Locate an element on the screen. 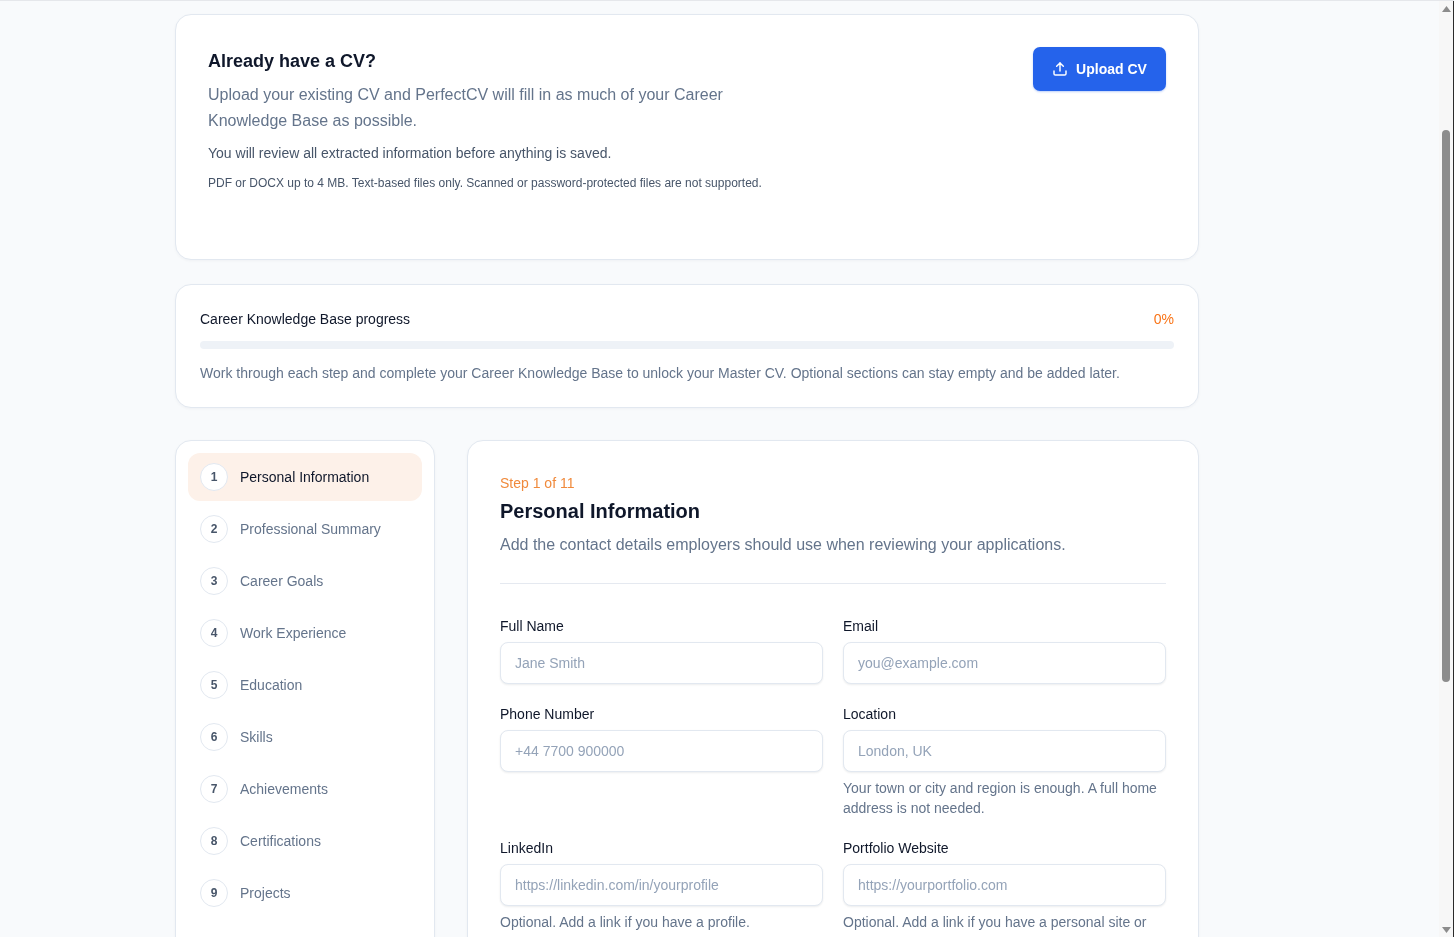 The height and width of the screenshot is (937, 1454). field-label: Phone Number is located at coordinates (548, 714).